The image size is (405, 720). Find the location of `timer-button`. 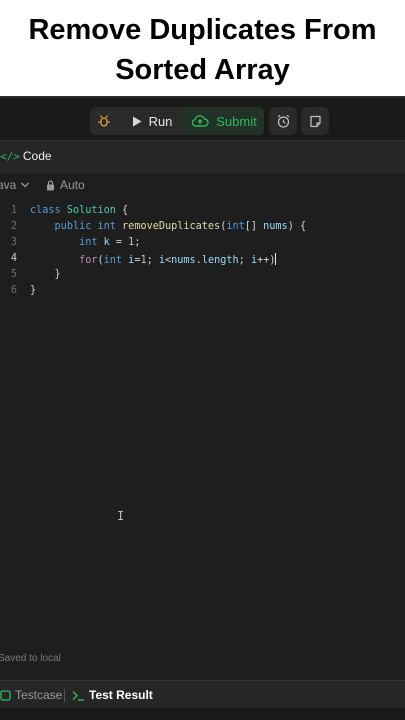

timer-button is located at coordinates (283, 121).